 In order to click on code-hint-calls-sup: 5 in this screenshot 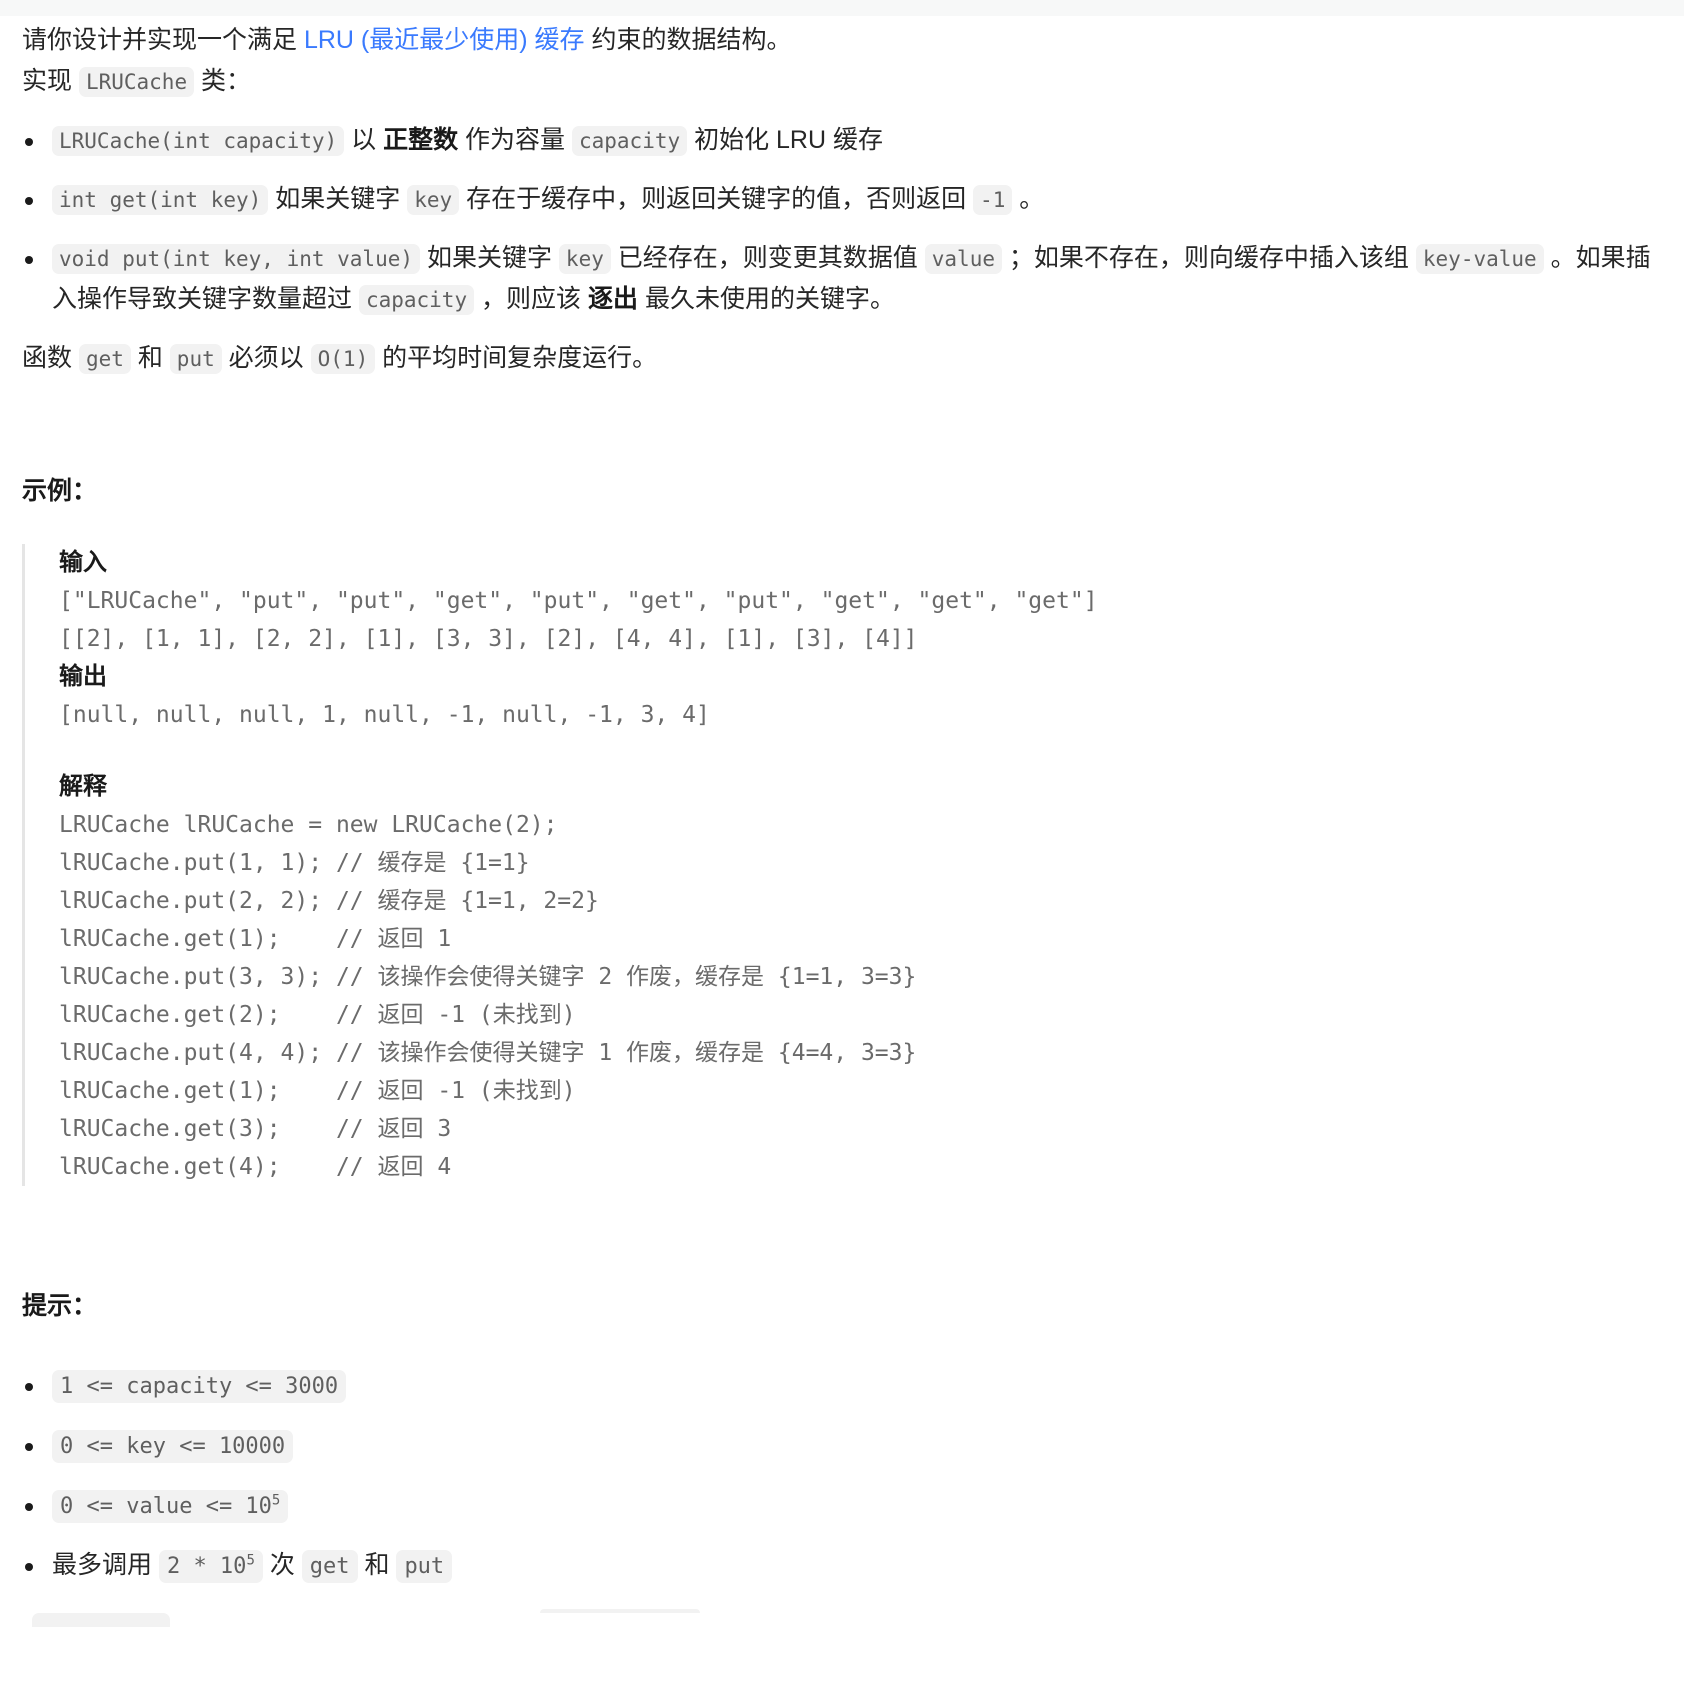, I will do `click(250, 1560)`.